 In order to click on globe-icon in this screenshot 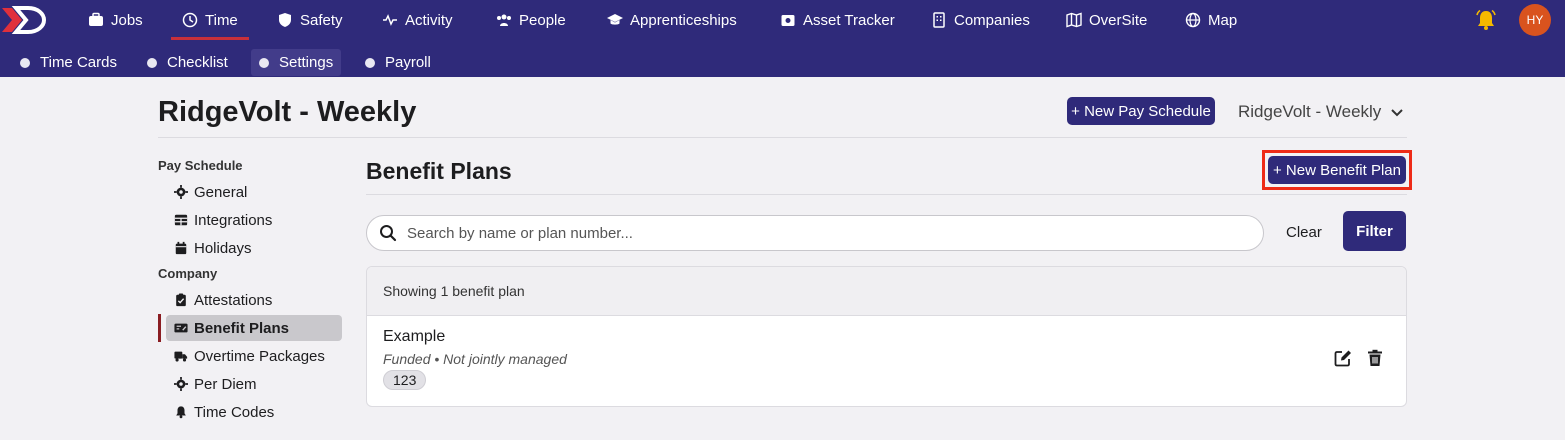, I will do `click(1193, 20)`.